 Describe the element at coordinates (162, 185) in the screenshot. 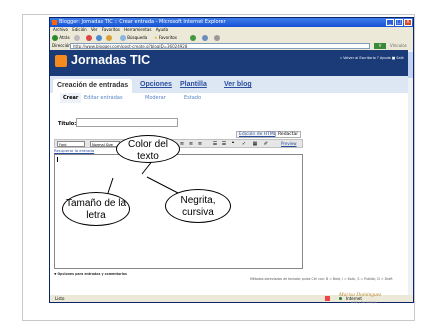

I see `bold-callout-pointer` at that location.